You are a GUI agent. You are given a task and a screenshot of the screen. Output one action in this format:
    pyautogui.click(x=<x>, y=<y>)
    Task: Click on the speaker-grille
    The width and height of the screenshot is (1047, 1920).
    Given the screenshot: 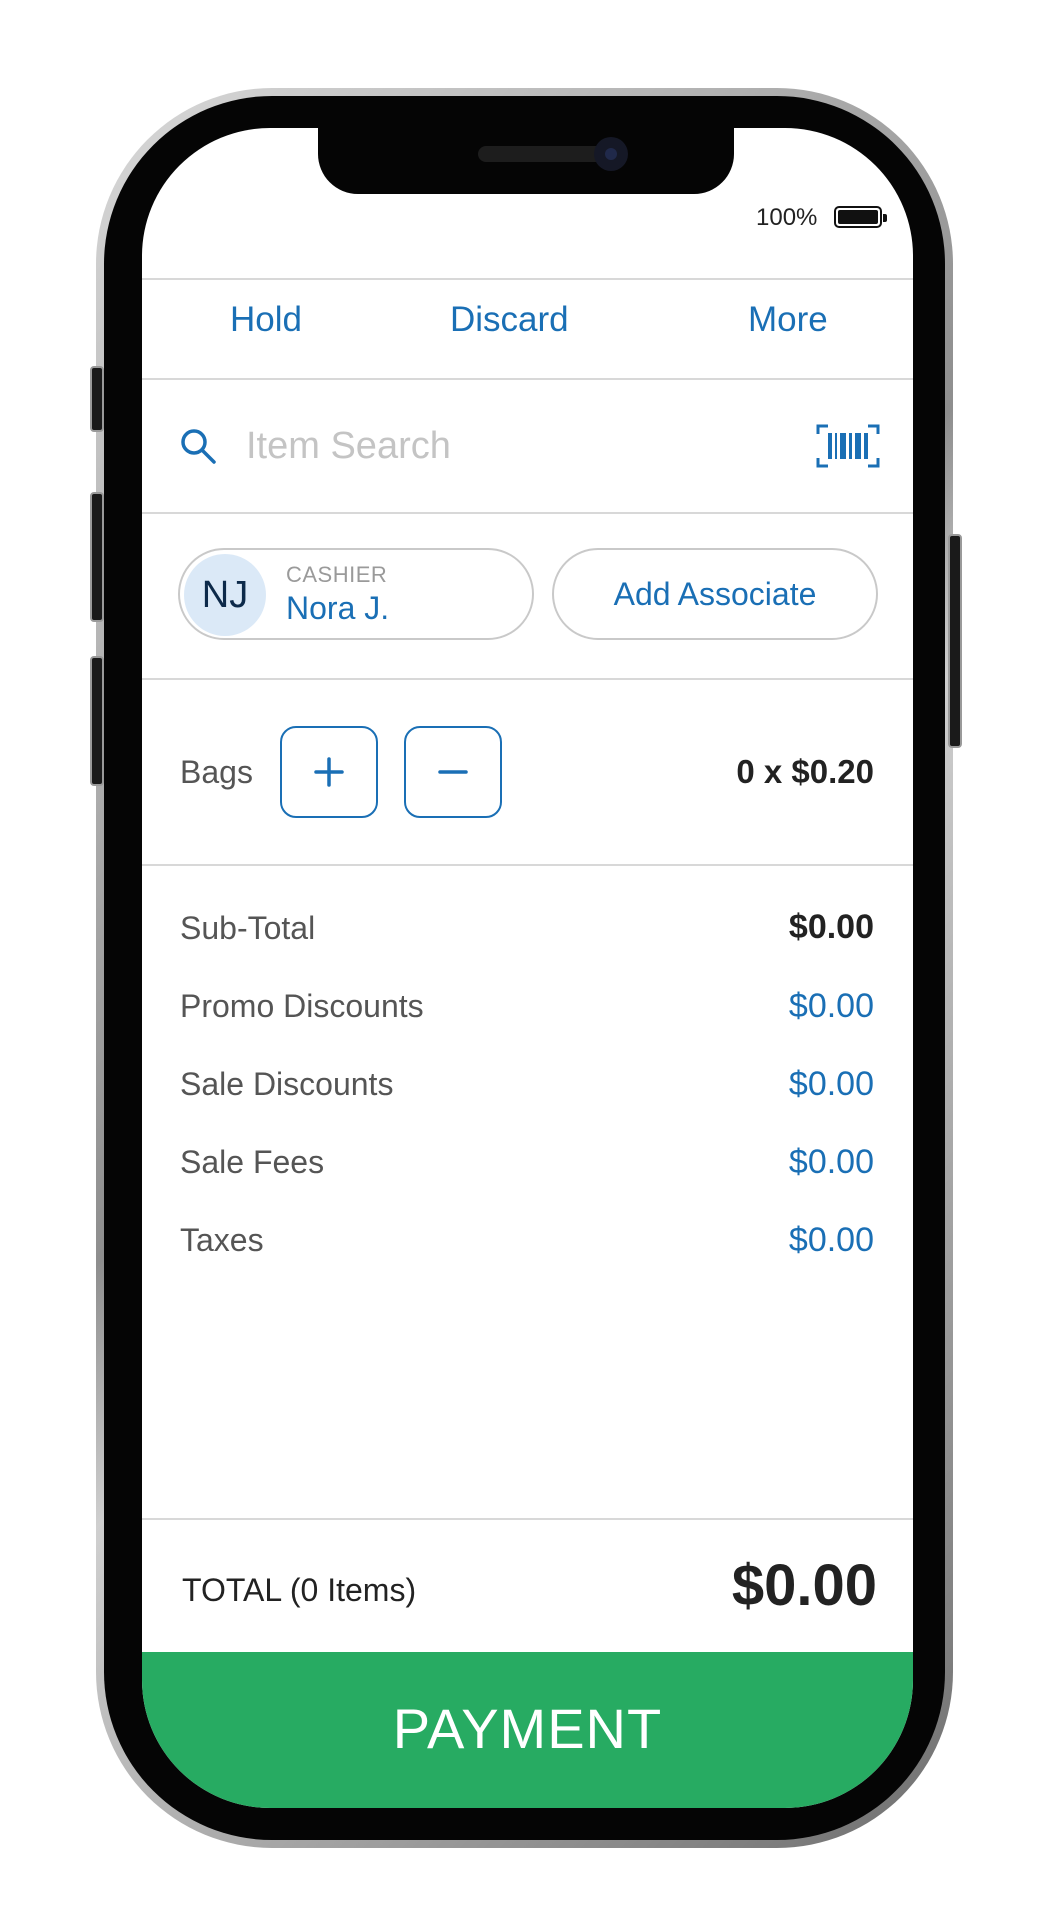 What is the action you would take?
    pyautogui.click(x=541, y=154)
    